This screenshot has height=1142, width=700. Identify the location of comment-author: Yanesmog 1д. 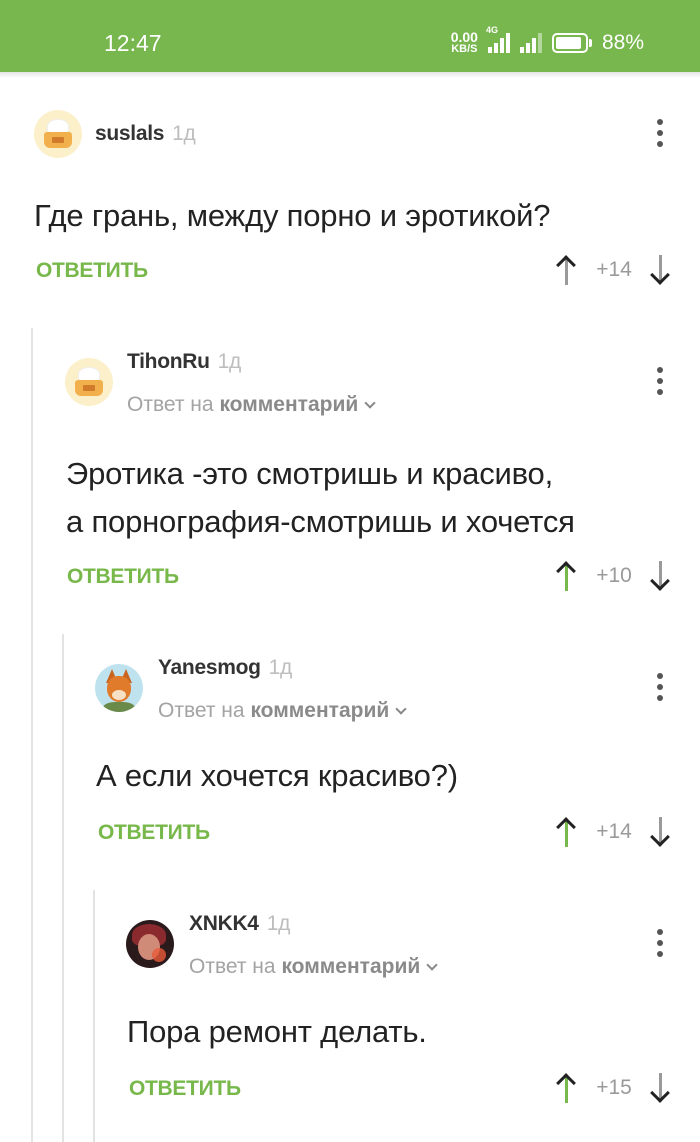
(225, 668).